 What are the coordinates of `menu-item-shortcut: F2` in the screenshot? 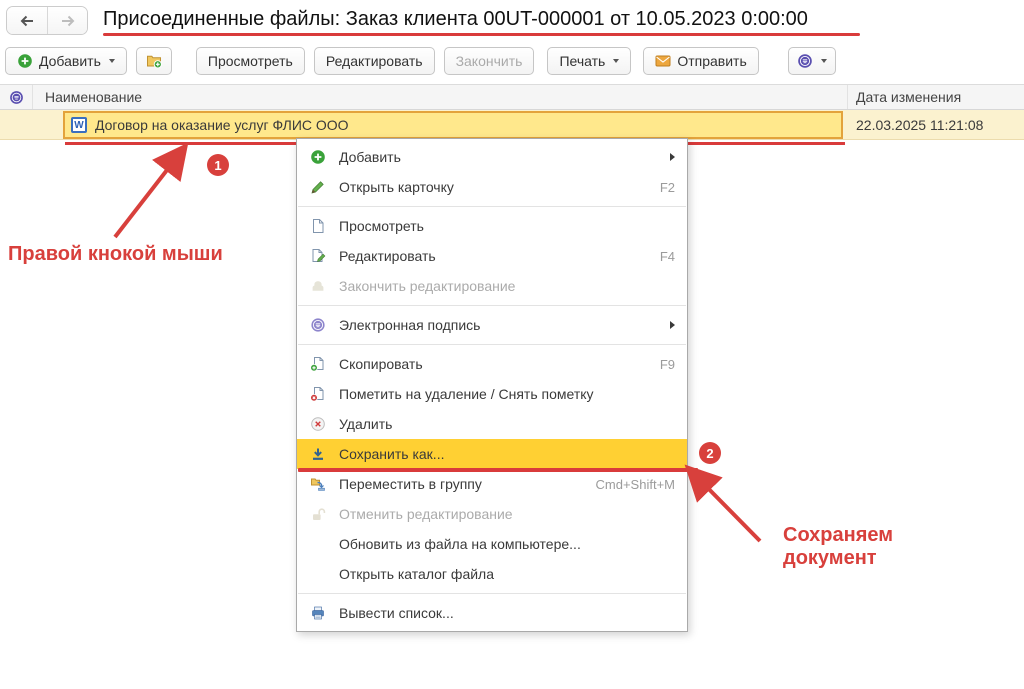 It's located at (667, 187).